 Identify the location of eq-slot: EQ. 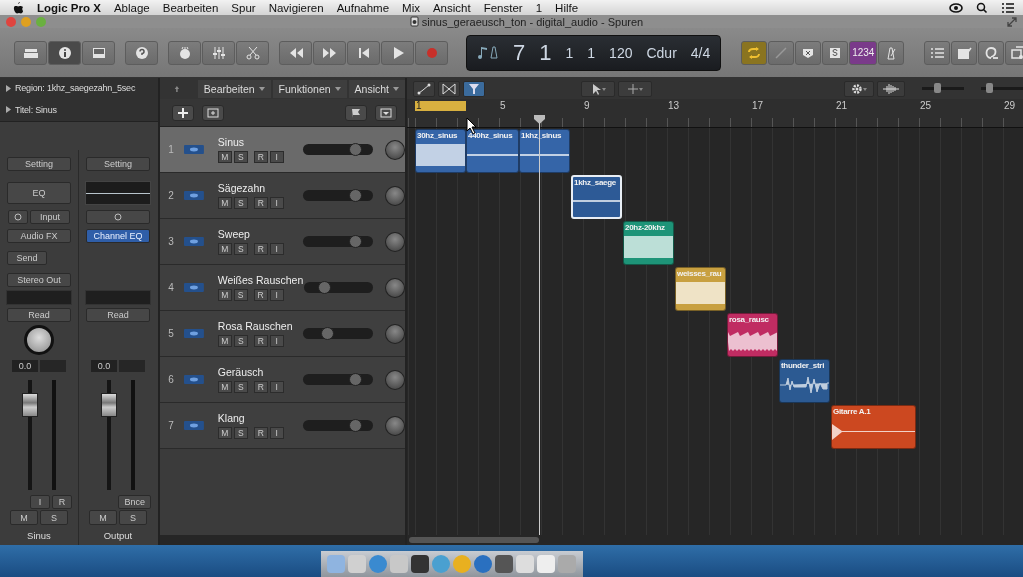
(39, 193).